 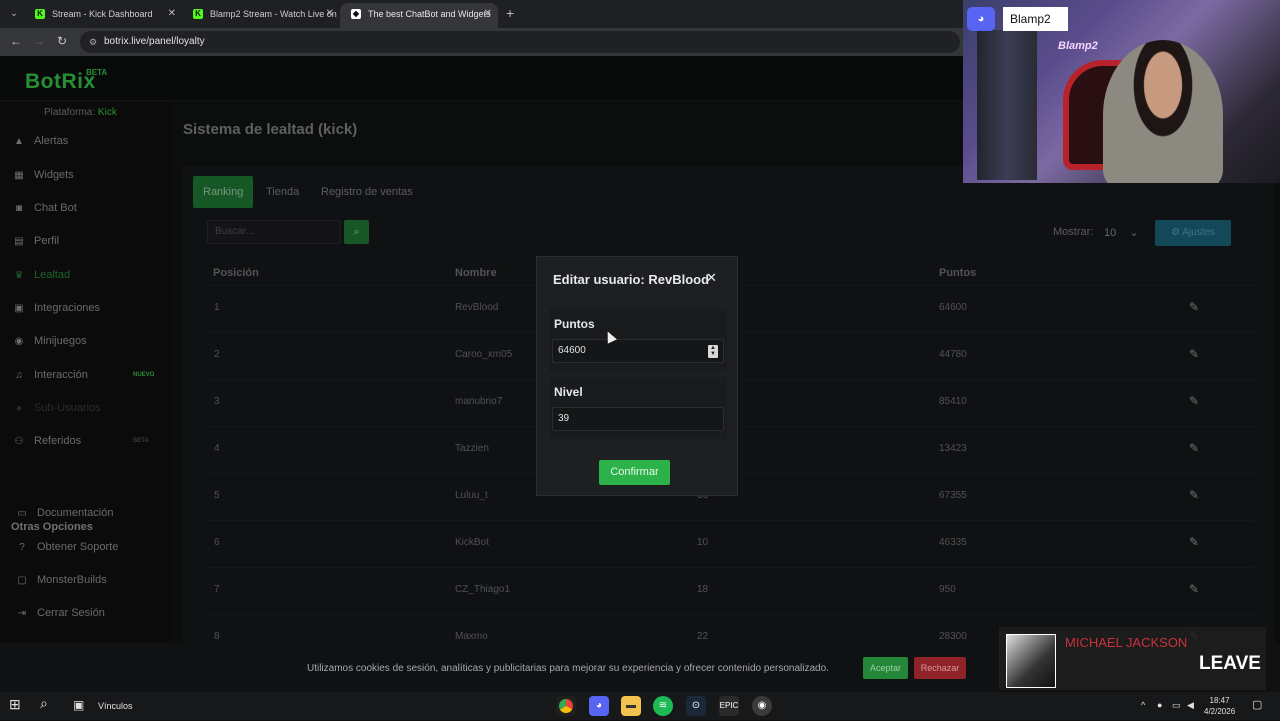 I want to click on task-view-icon: ▣, so click(x=78, y=705).